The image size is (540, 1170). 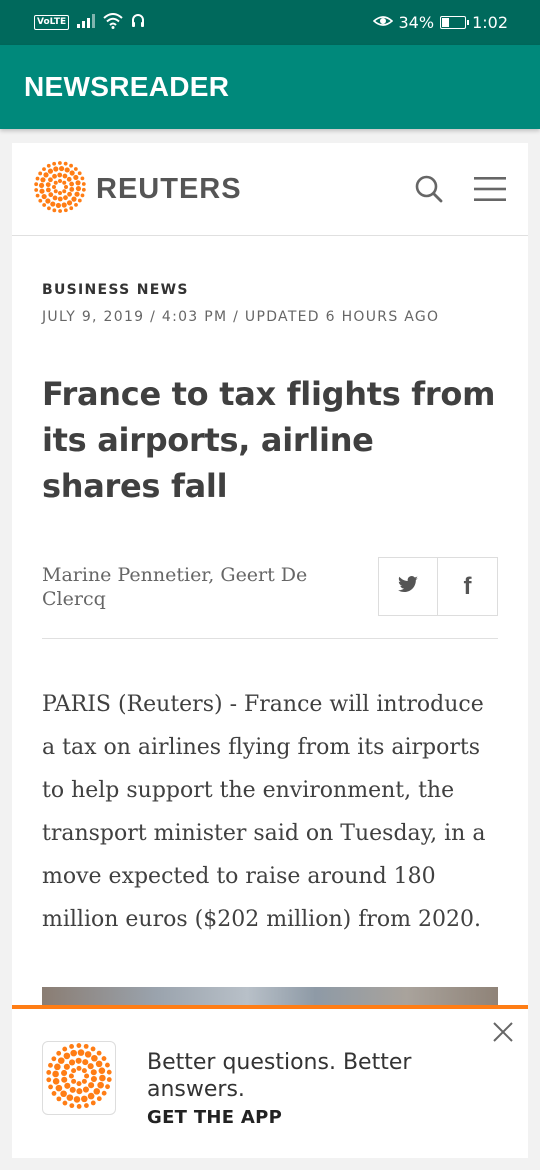 What do you see at coordinates (169, 188) in the screenshot?
I see `brand-name: REUTERS` at bounding box center [169, 188].